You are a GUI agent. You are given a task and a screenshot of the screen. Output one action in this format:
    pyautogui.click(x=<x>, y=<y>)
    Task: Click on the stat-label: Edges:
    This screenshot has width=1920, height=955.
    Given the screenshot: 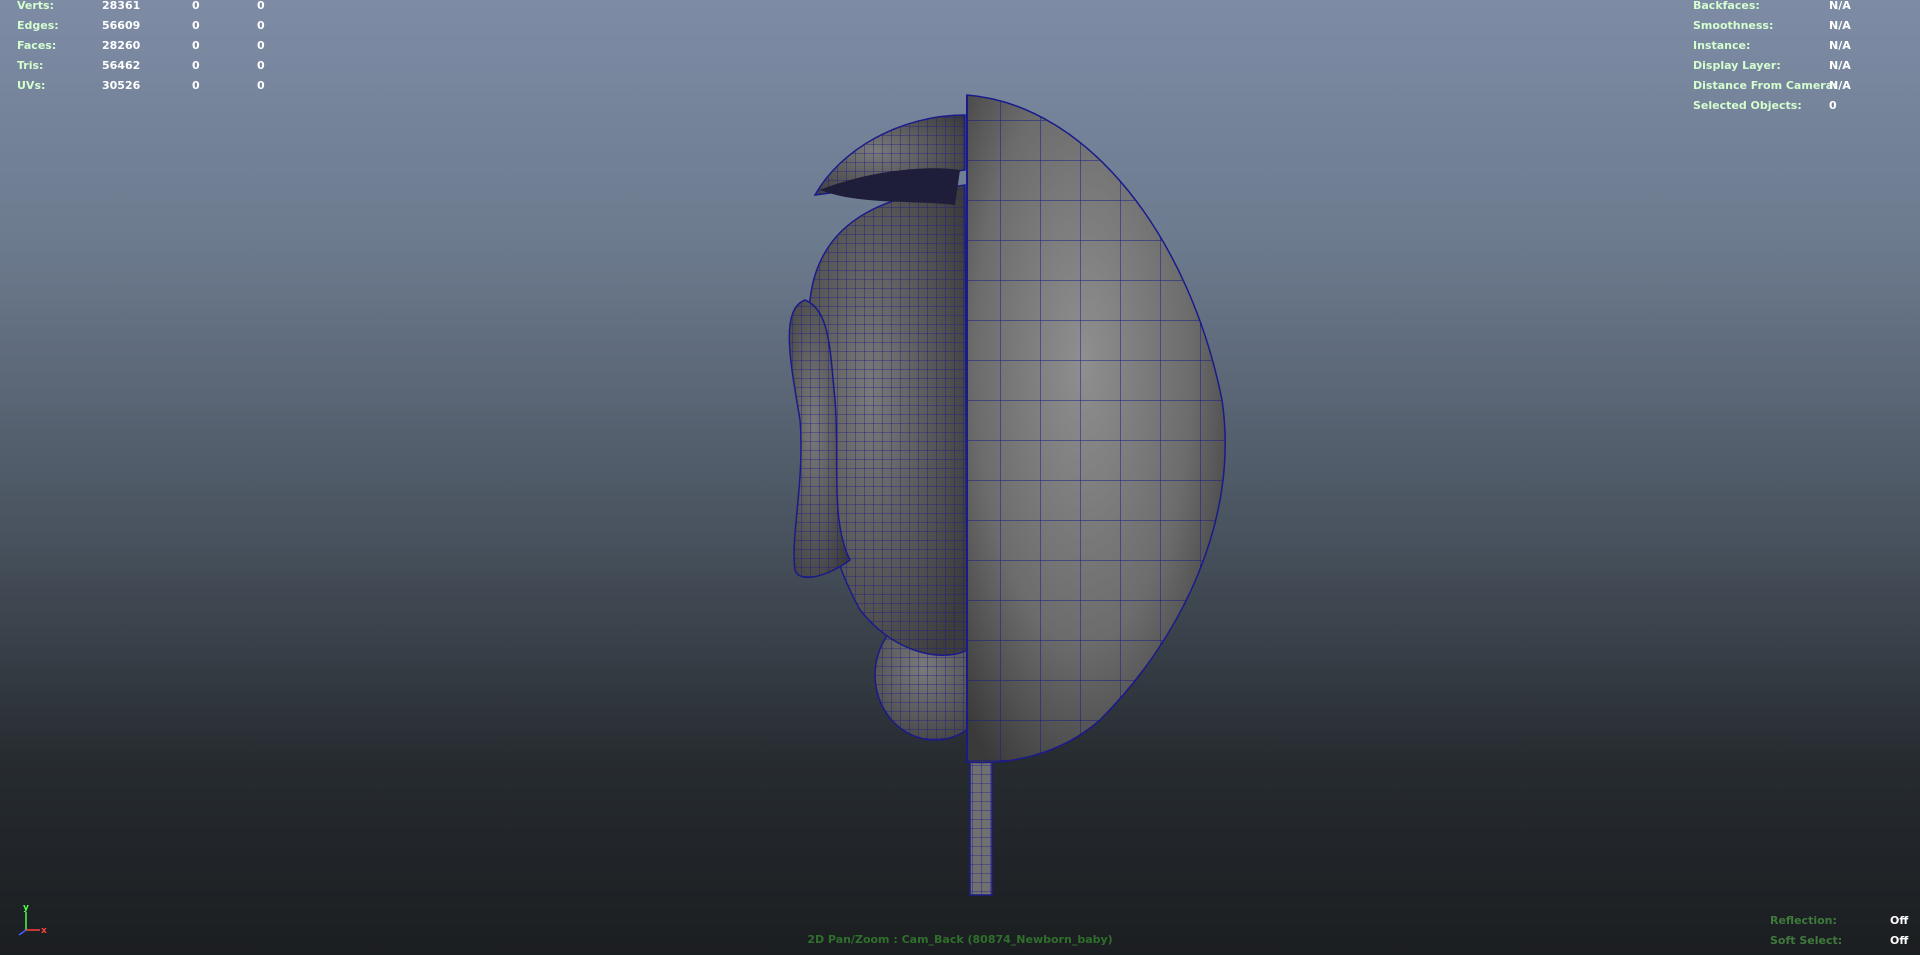 What is the action you would take?
    pyautogui.click(x=38, y=25)
    